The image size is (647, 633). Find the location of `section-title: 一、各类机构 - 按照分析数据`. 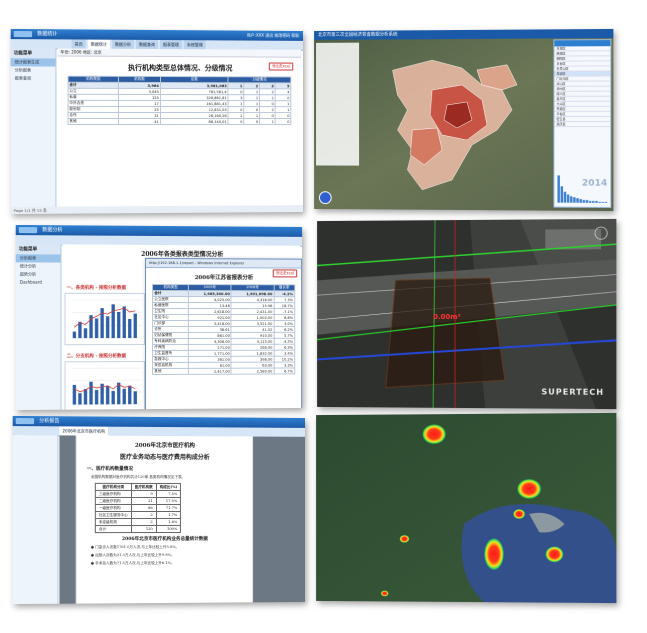

section-title: 一、各类机构 - 按照分析数据 is located at coordinates (96, 288).